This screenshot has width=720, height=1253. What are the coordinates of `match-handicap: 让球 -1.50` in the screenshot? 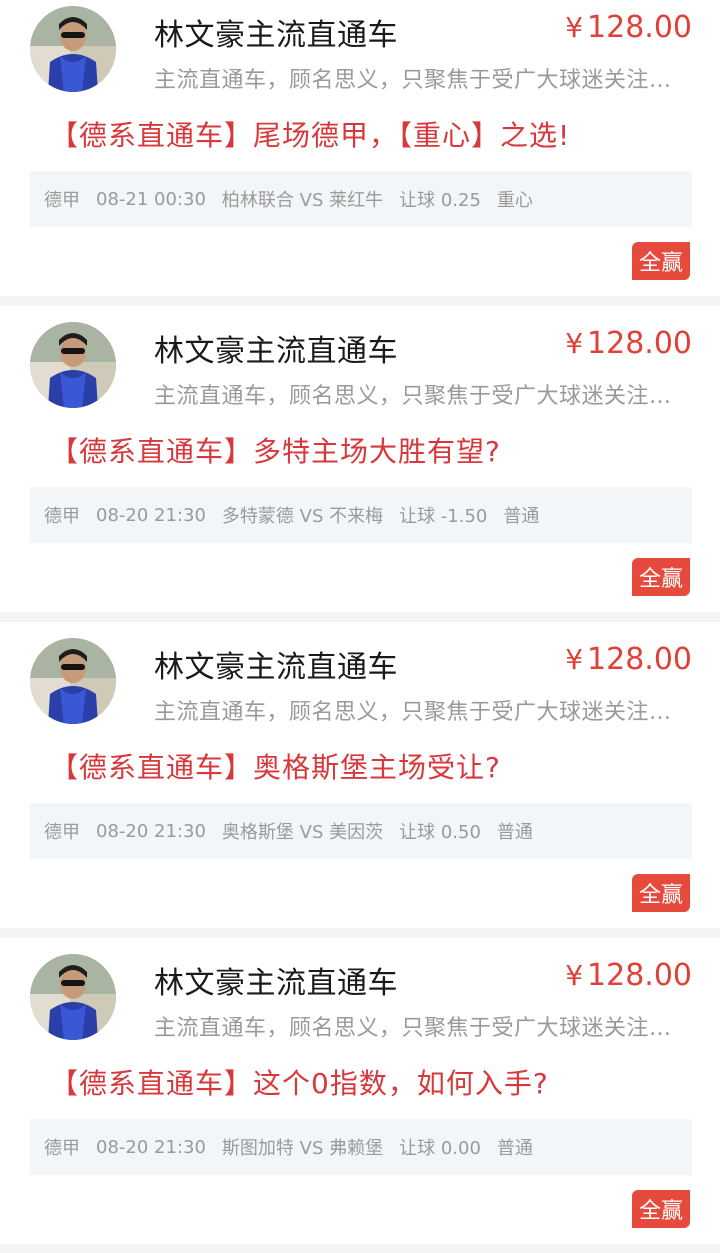 It's located at (443, 516).